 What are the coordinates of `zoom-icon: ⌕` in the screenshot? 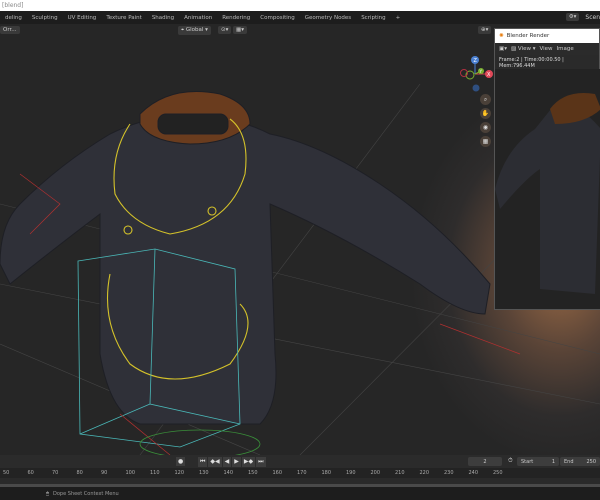 It's located at (485, 99).